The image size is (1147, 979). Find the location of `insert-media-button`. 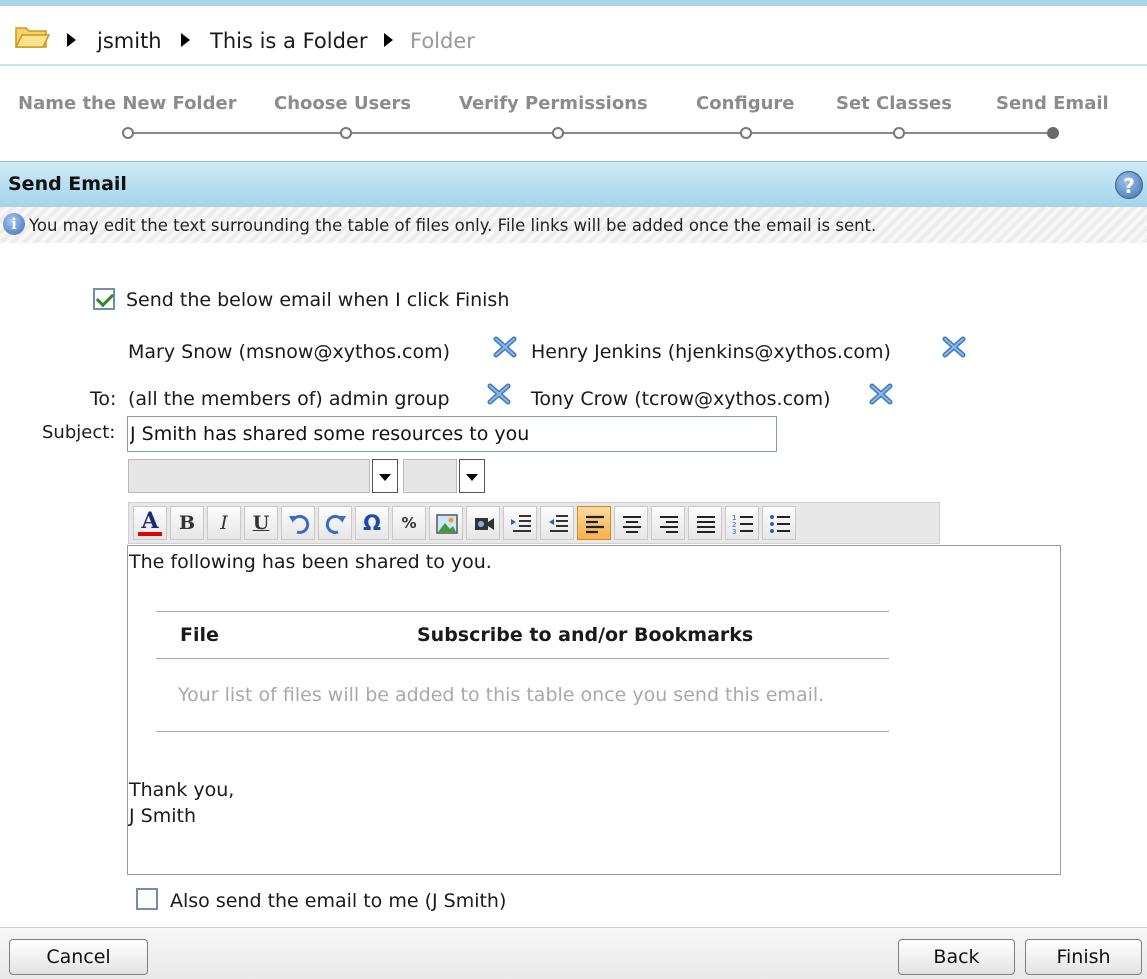

insert-media-button is located at coordinates (483, 523).